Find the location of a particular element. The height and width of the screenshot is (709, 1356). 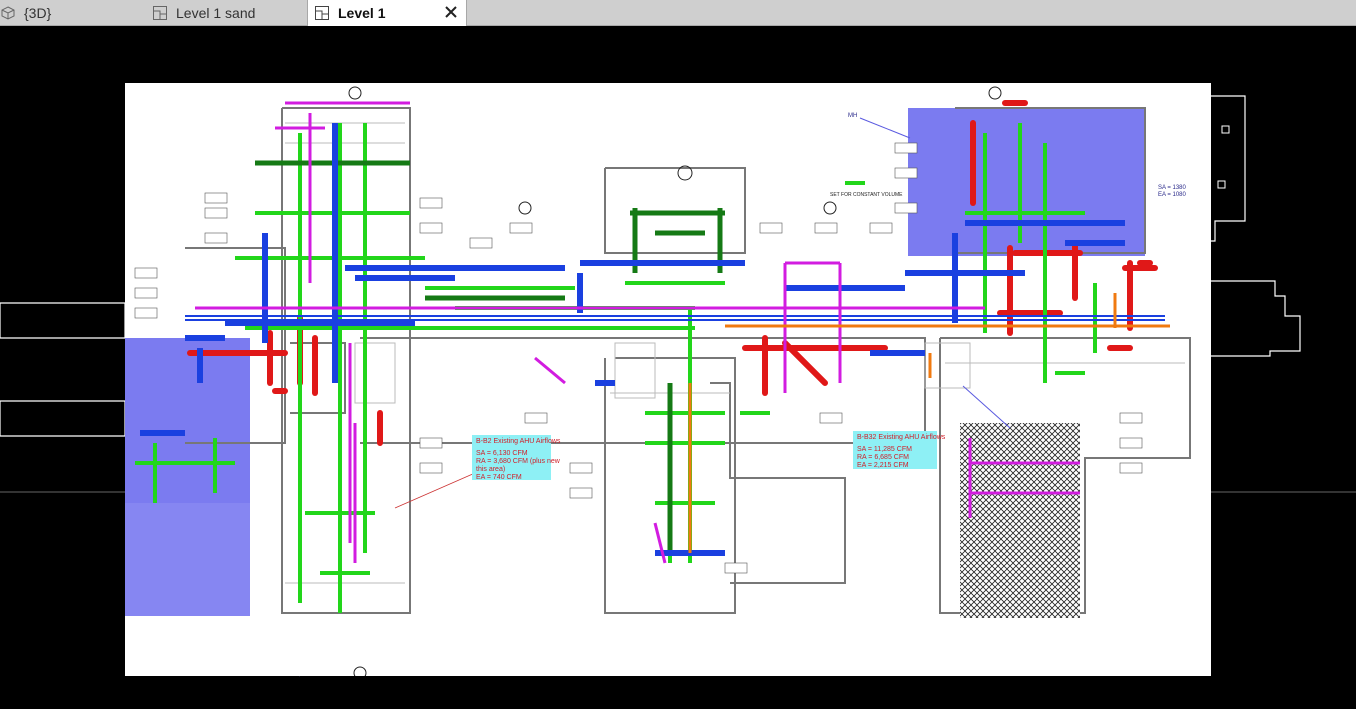

callout-sa: SA = 6,130 CFM is located at coordinates (502, 453).